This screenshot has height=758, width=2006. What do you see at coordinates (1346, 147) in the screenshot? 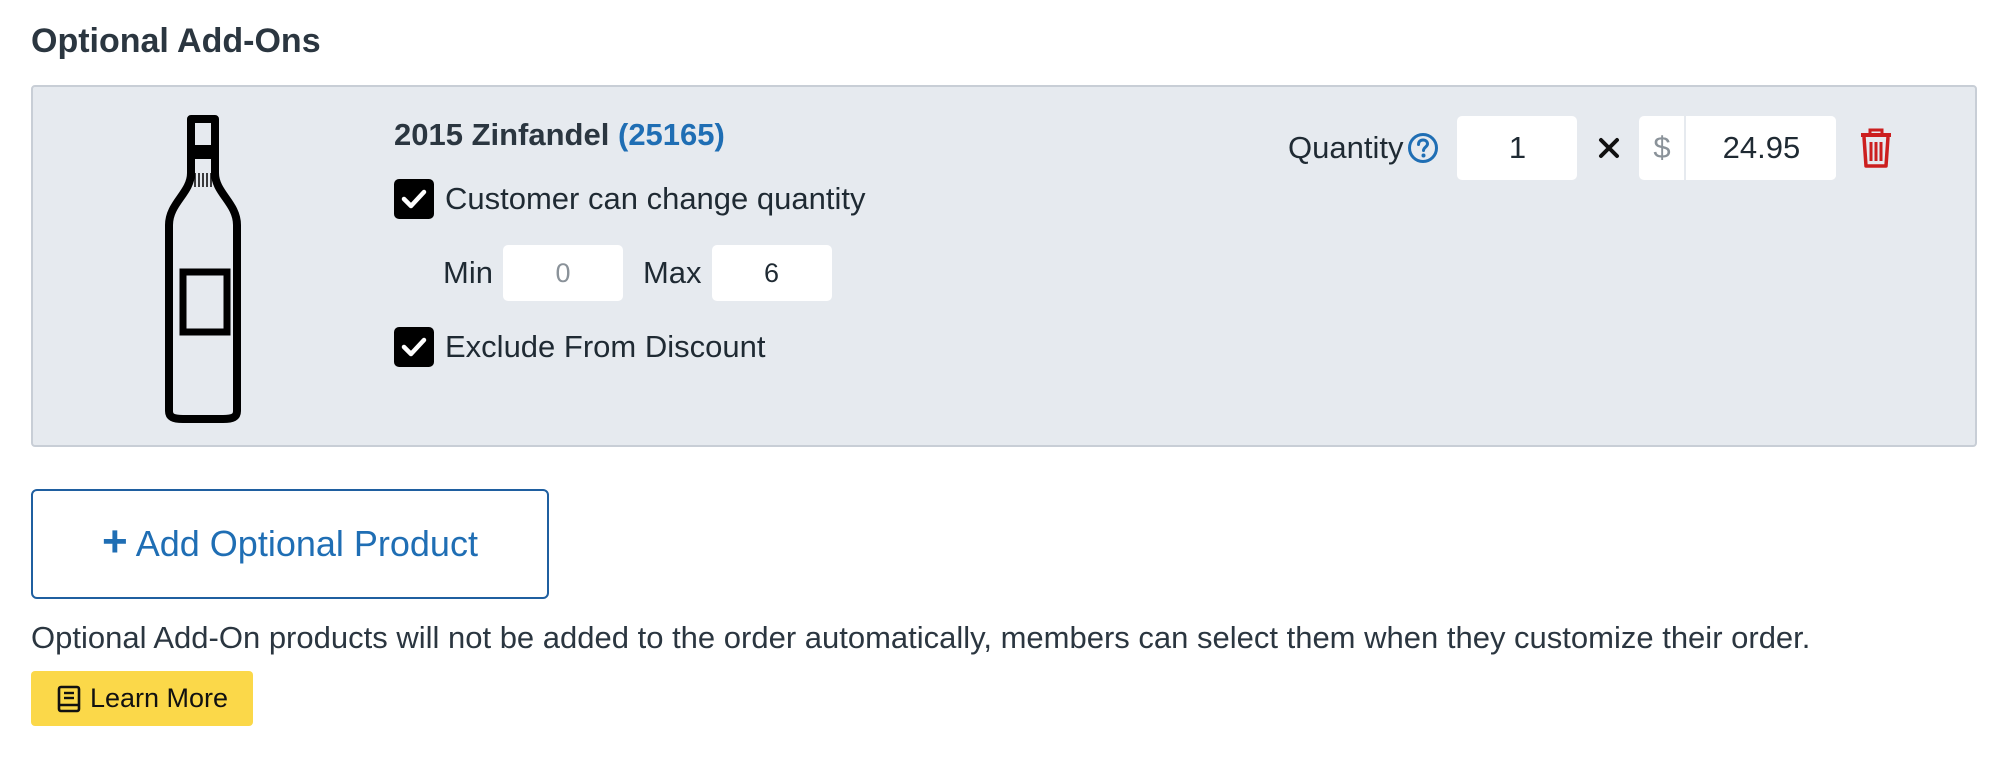
I see `quantity-label: Quantity` at bounding box center [1346, 147].